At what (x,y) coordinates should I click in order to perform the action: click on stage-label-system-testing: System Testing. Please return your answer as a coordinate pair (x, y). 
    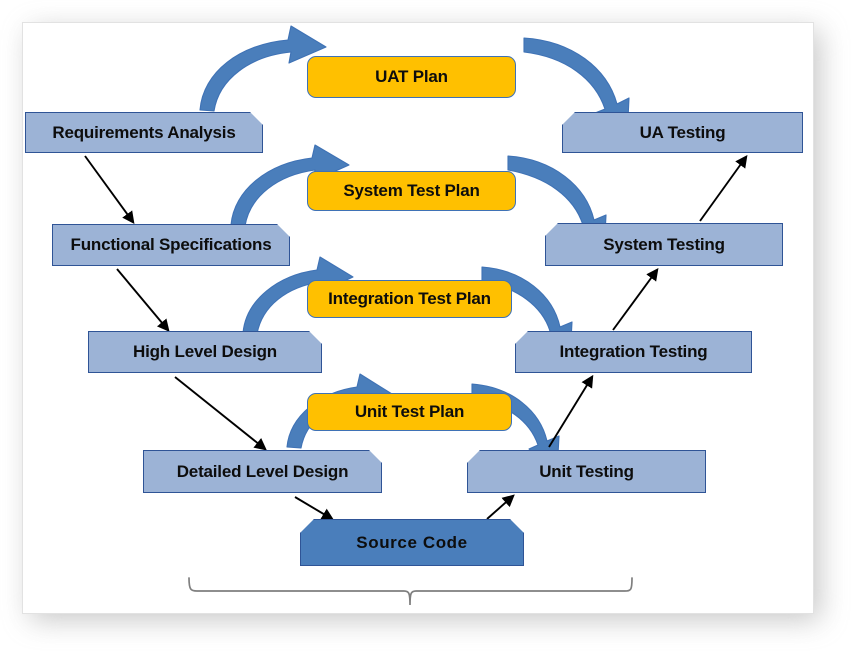
    Looking at the image, I should click on (664, 244).